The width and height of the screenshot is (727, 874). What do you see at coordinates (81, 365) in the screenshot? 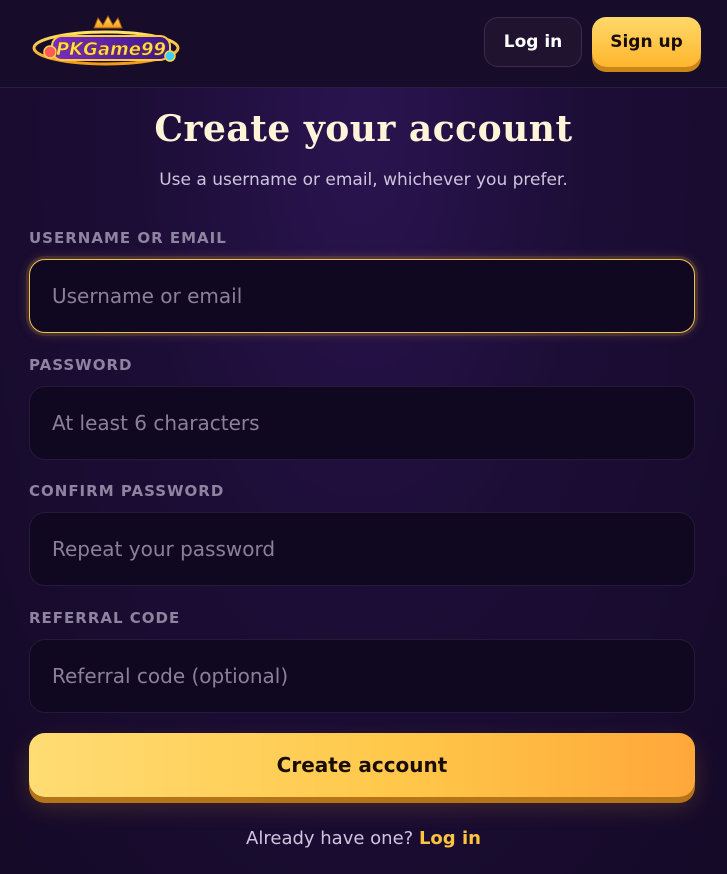
I see `password-label: PASSWORD` at bounding box center [81, 365].